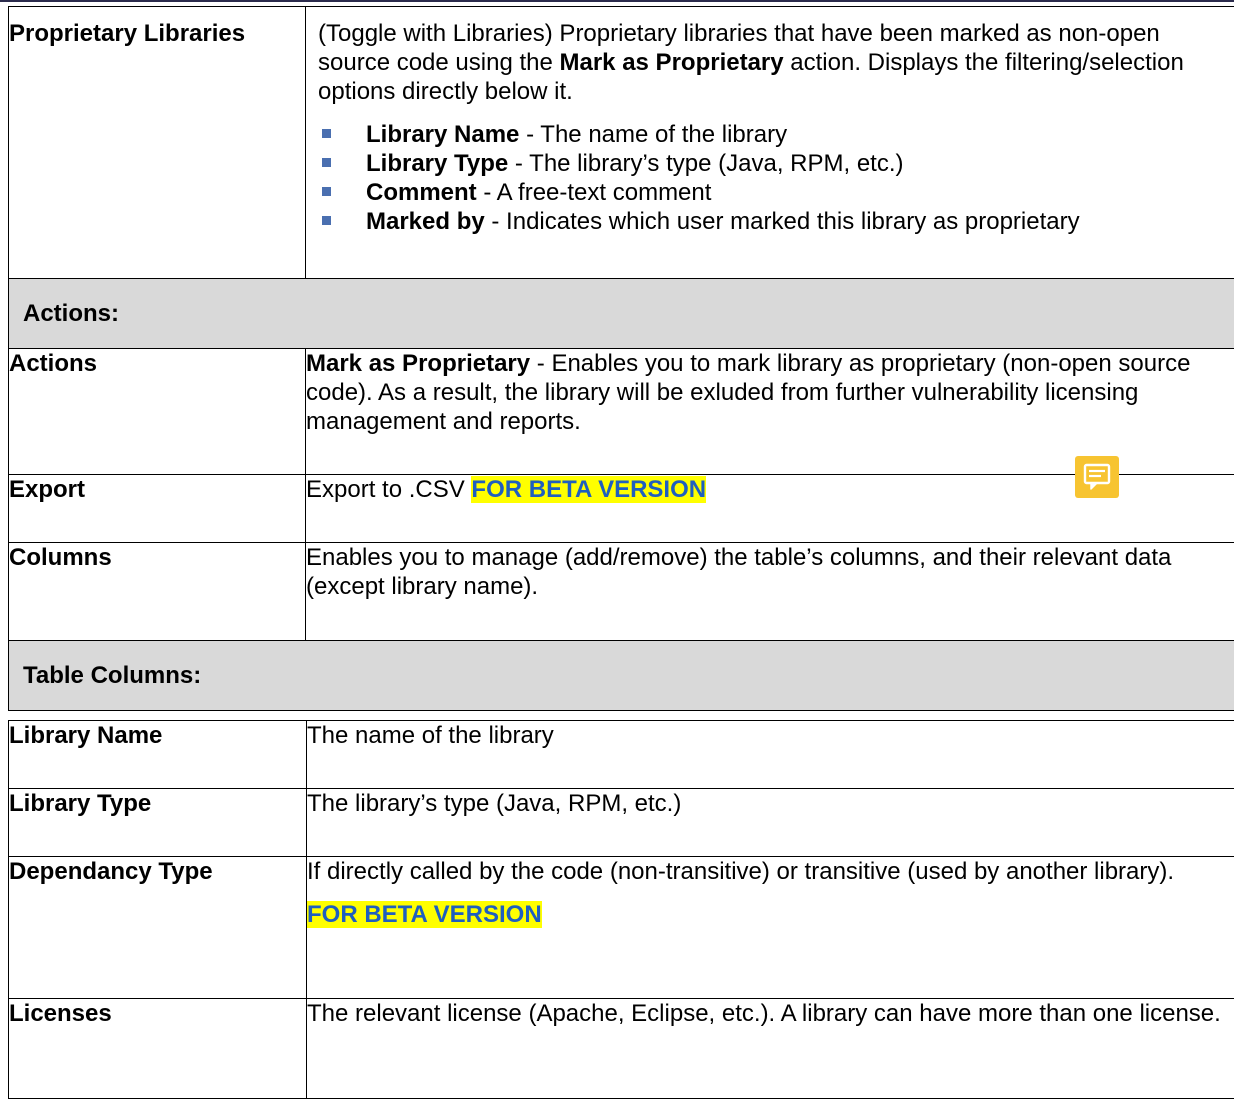 The image size is (1234, 1102). What do you see at coordinates (776, 192) in the screenshot?
I see `list-item: Comment - A free-text comment` at bounding box center [776, 192].